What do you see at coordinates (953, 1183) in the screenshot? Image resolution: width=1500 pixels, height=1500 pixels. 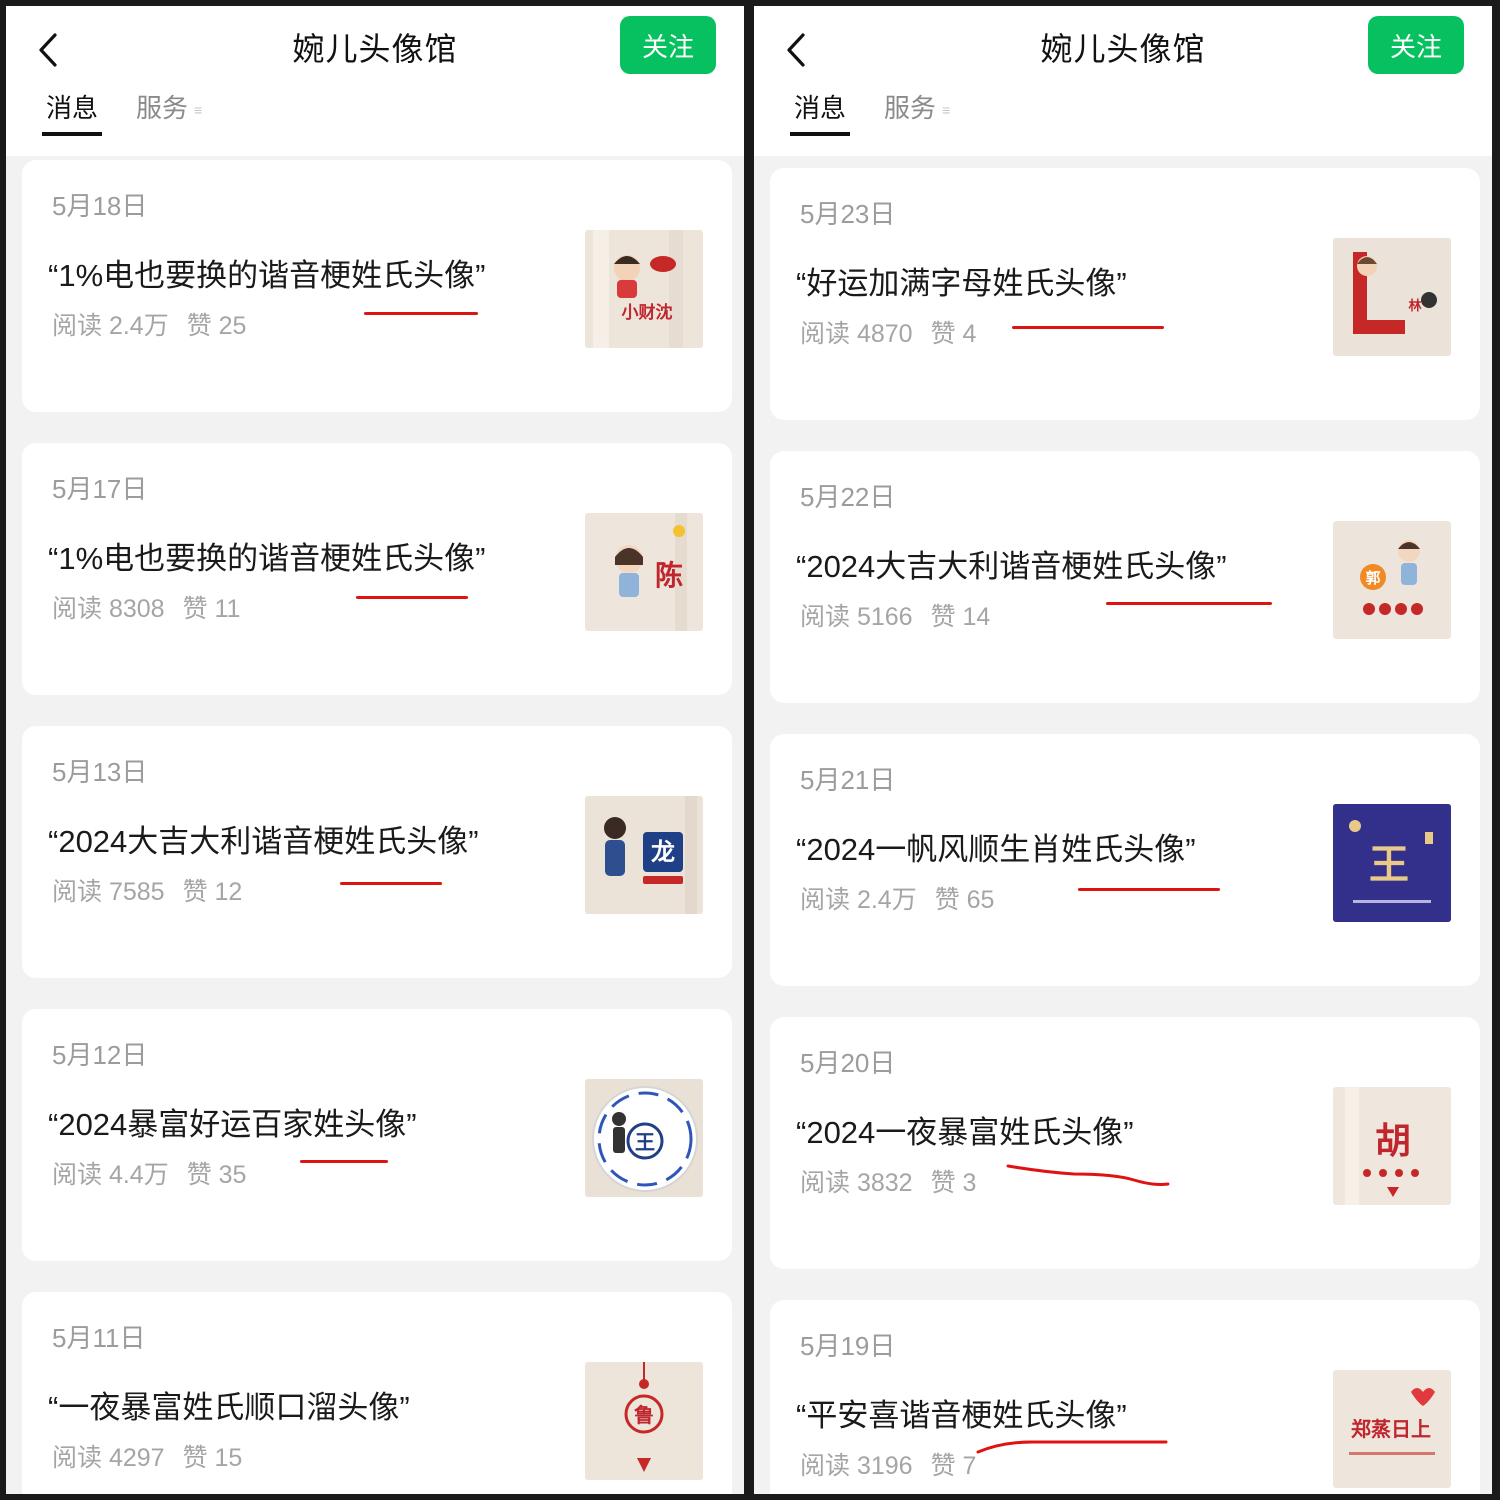 I see `like-count: 赞 3` at bounding box center [953, 1183].